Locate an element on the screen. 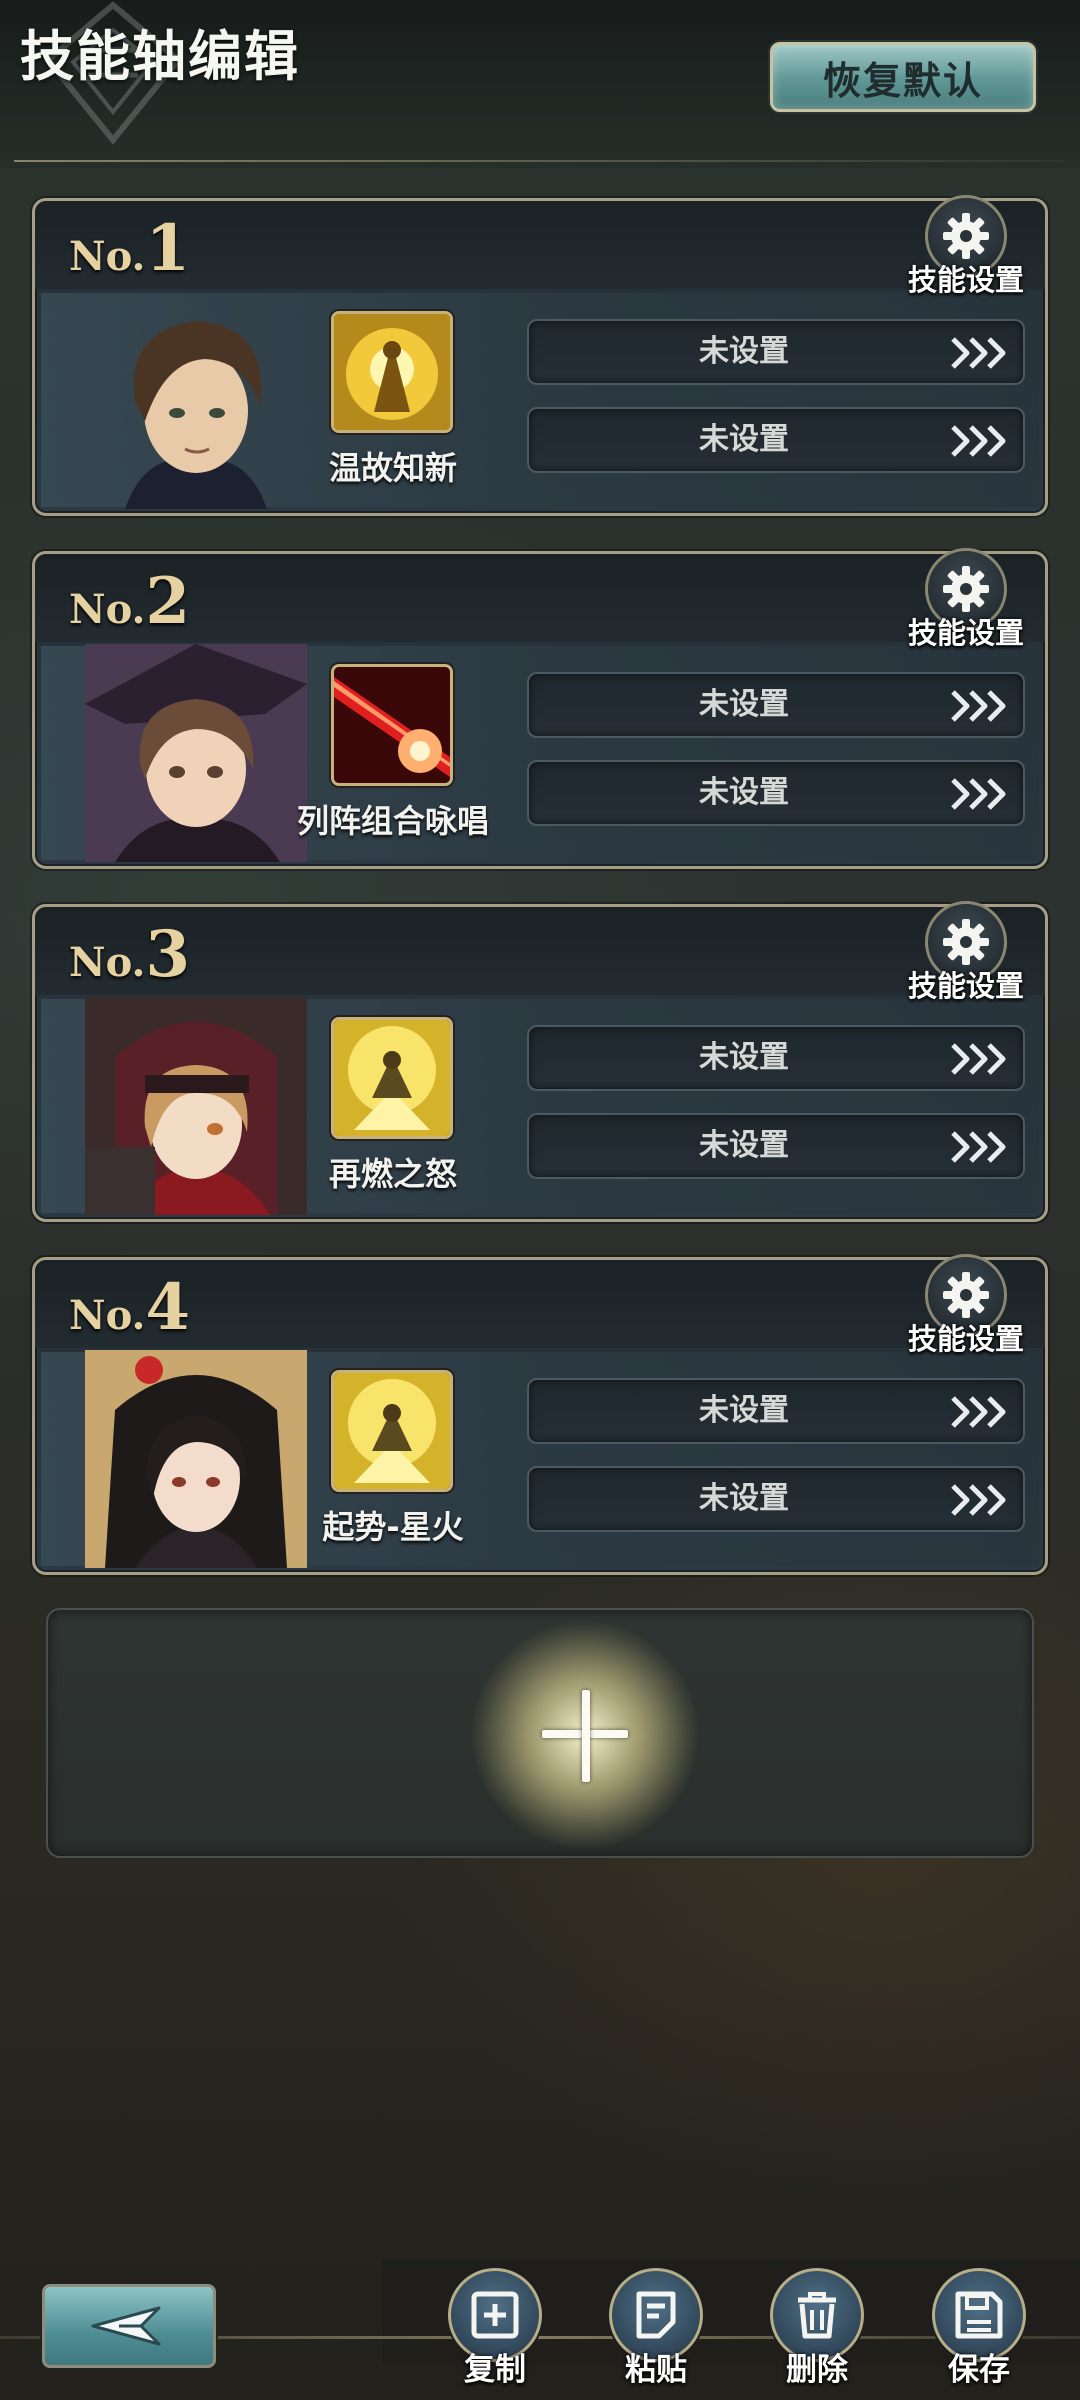 The height and width of the screenshot is (2400, 1080). skill-name: 温故知新 is located at coordinates (392, 468).